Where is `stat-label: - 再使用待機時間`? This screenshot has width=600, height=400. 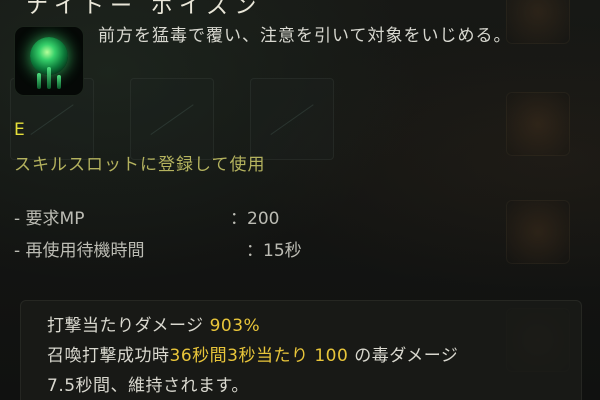 stat-label: - 再使用待機時間 is located at coordinates (79, 251).